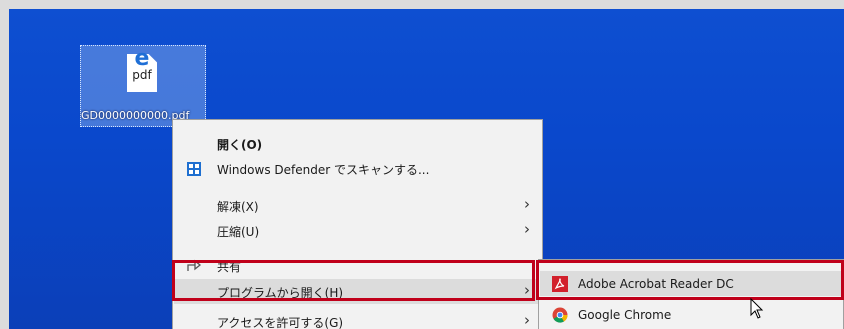  What do you see at coordinates (757, 308) in the screenshot?
I see `mouse-cursor-icon` at bounding box center [757, 308].